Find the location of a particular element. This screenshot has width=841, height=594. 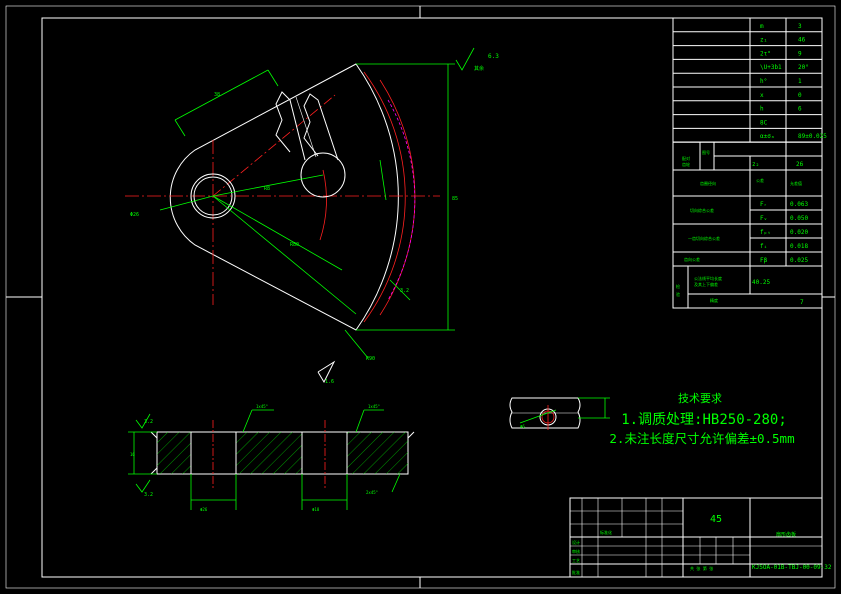

notes-line-1: 1.调质处理:HB250-280; is located at coordinates (704, 420).